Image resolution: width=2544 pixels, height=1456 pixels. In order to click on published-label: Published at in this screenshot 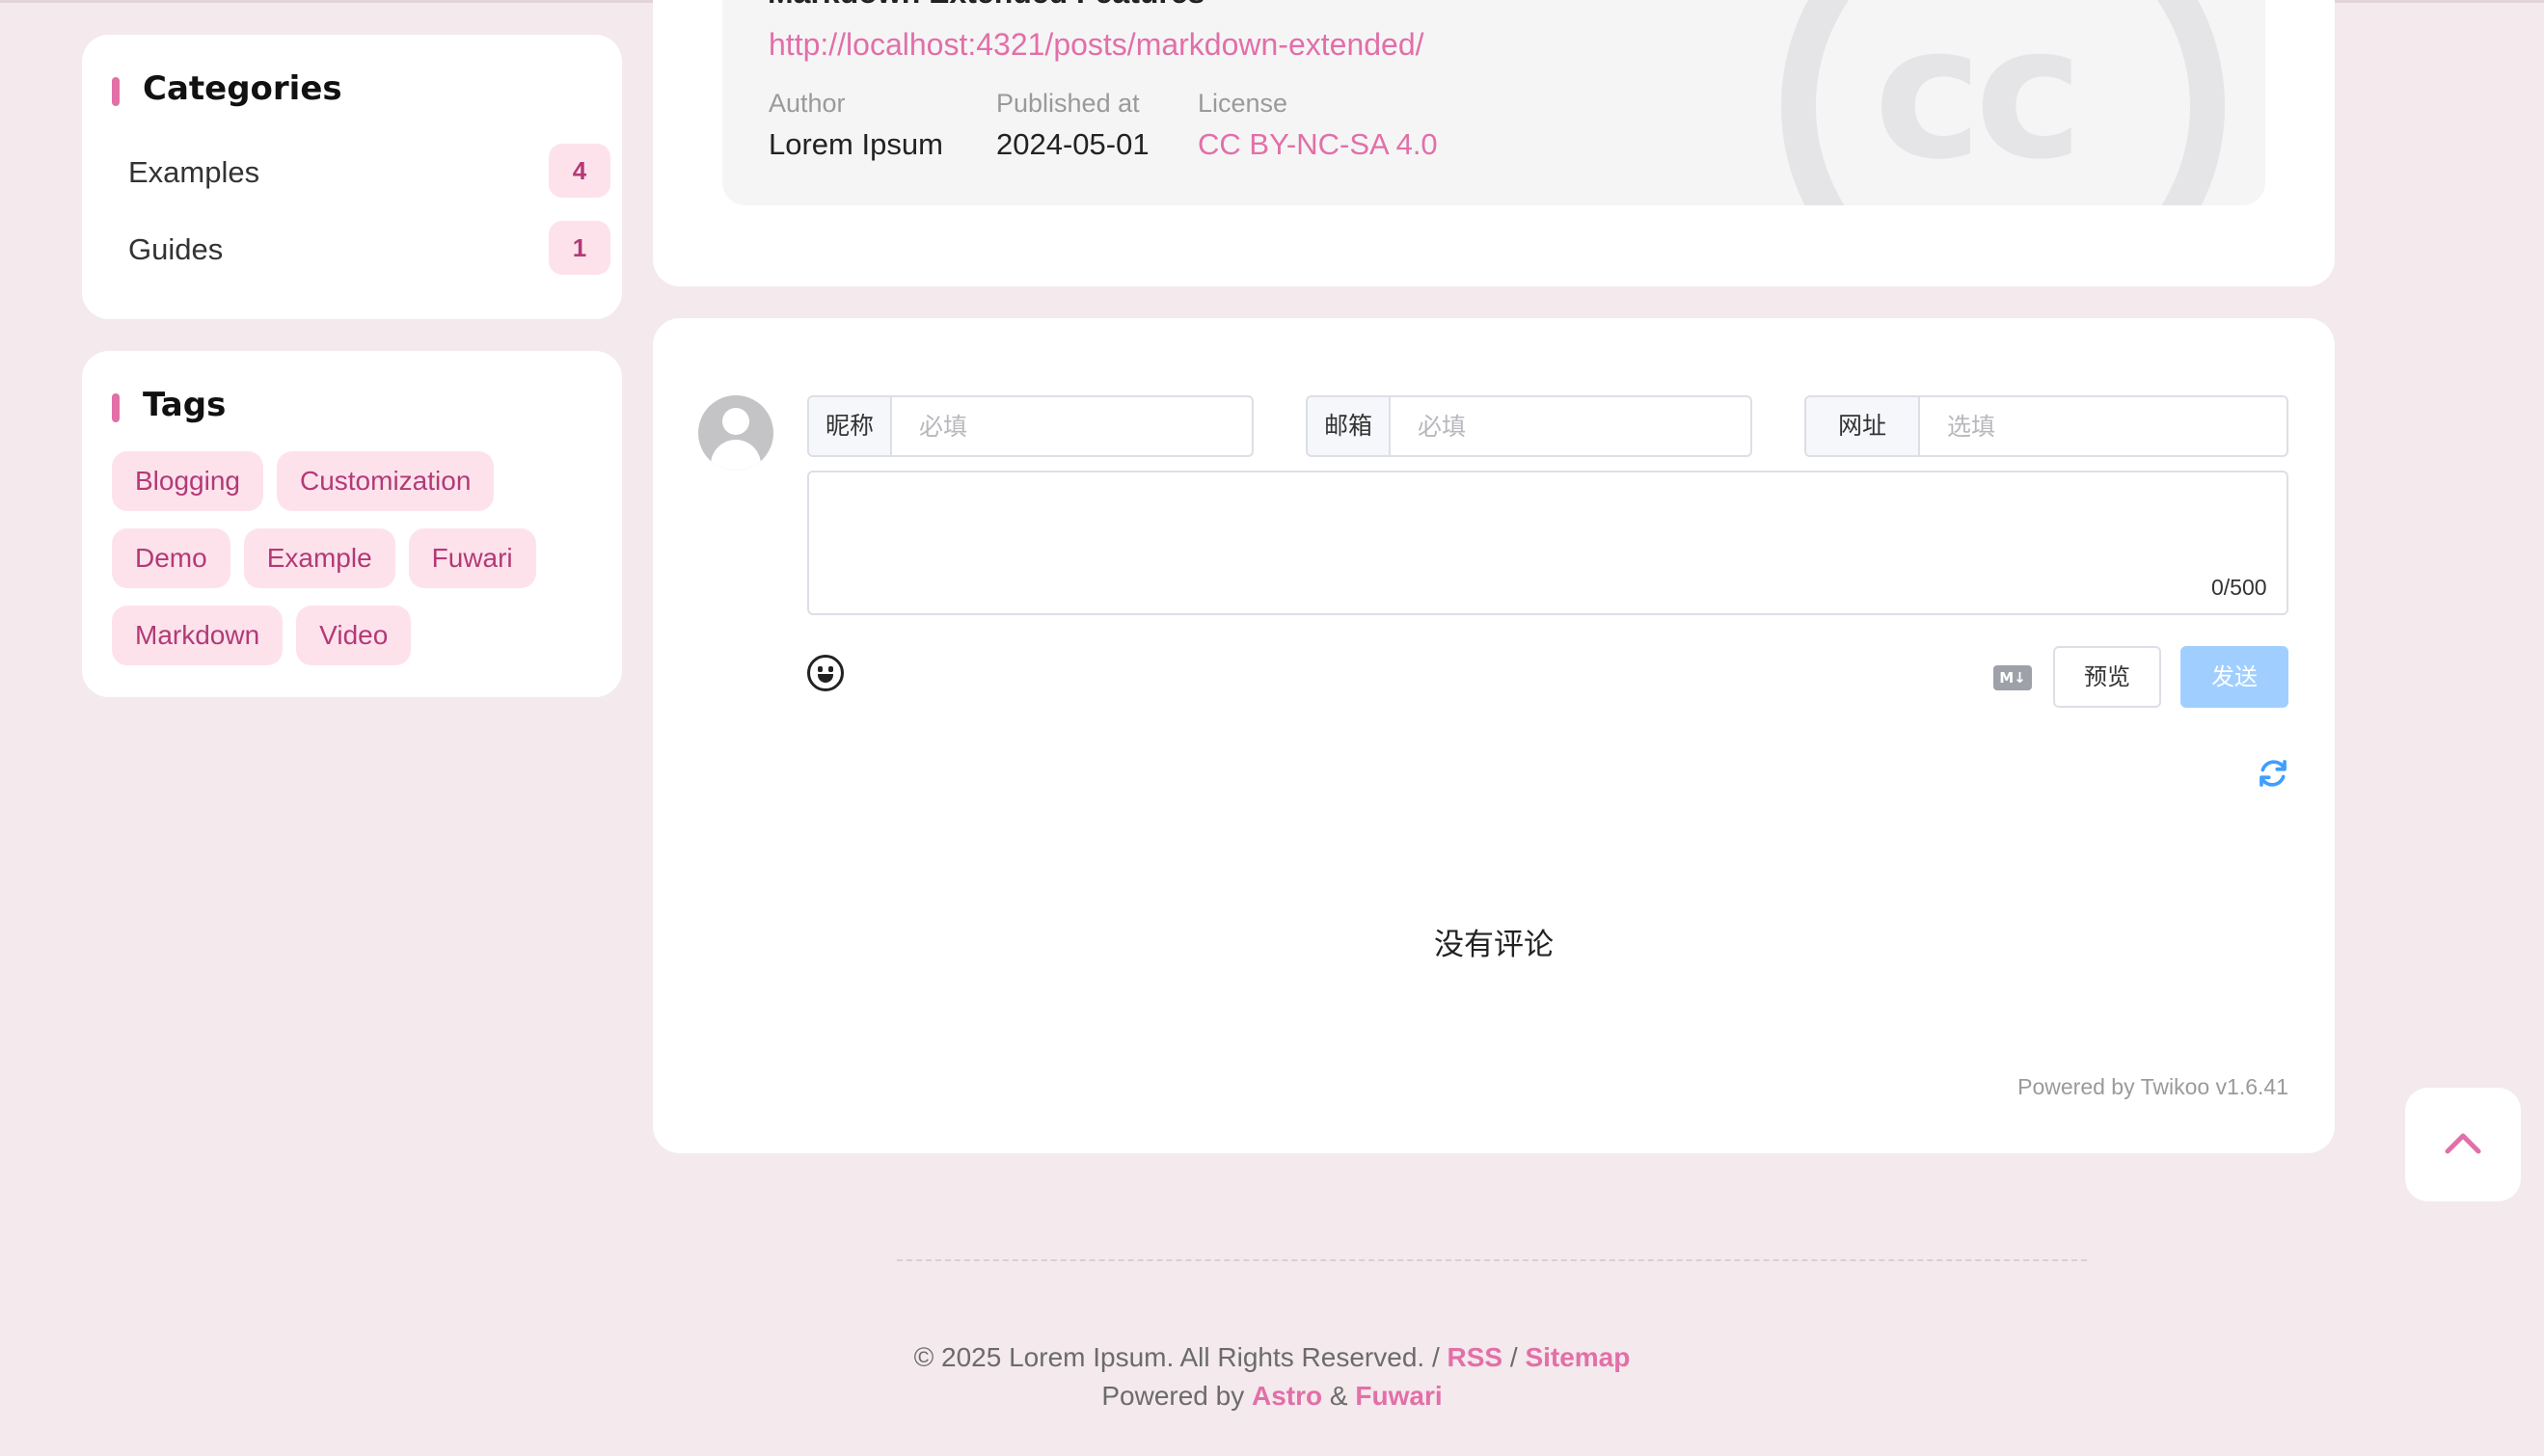, I will do `click(1068, 103)`.